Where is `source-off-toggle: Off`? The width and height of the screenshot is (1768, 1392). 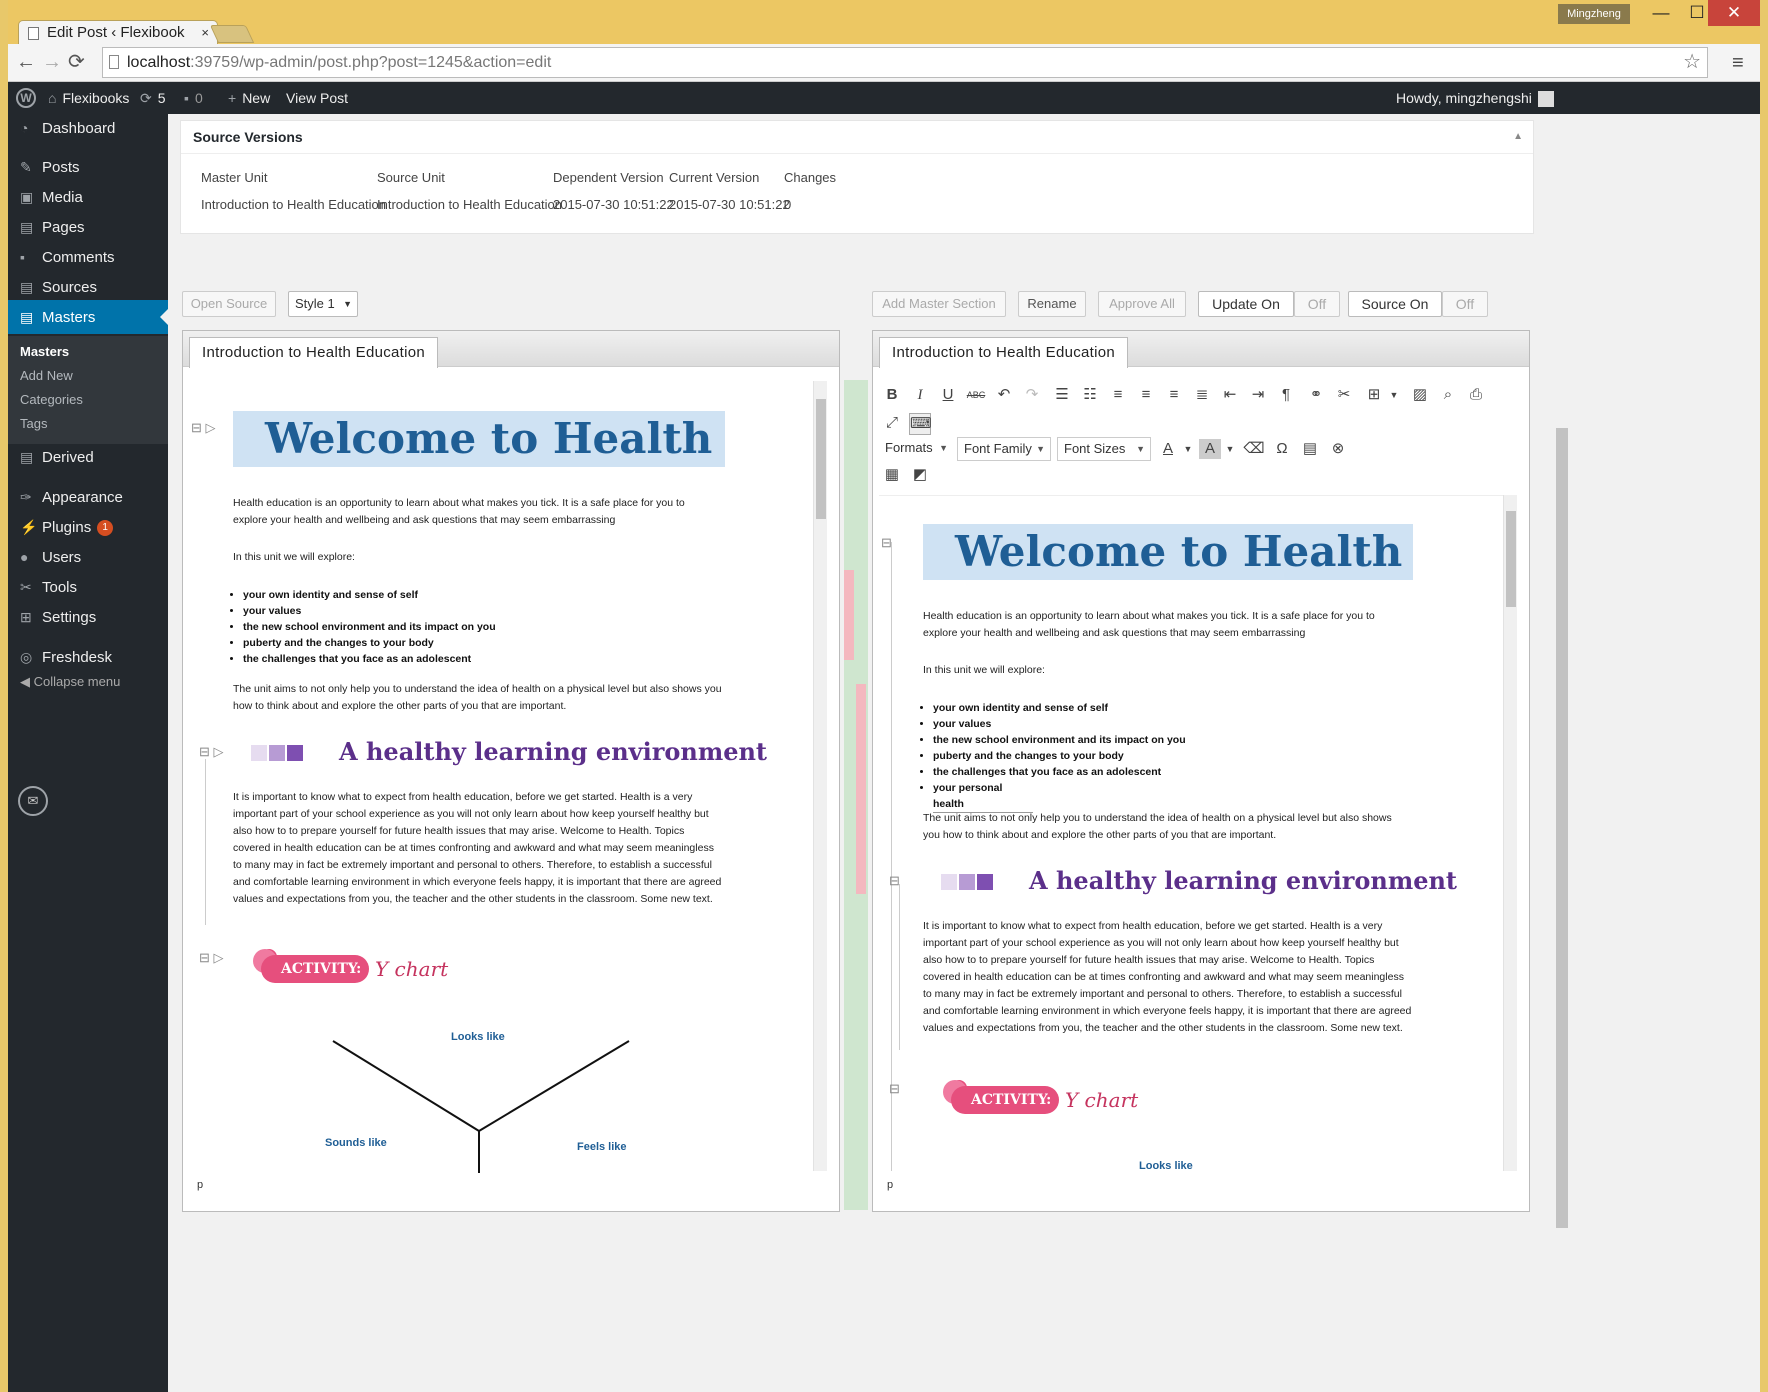 source-off-toggle: Off is located at coordinates (1465, 304).